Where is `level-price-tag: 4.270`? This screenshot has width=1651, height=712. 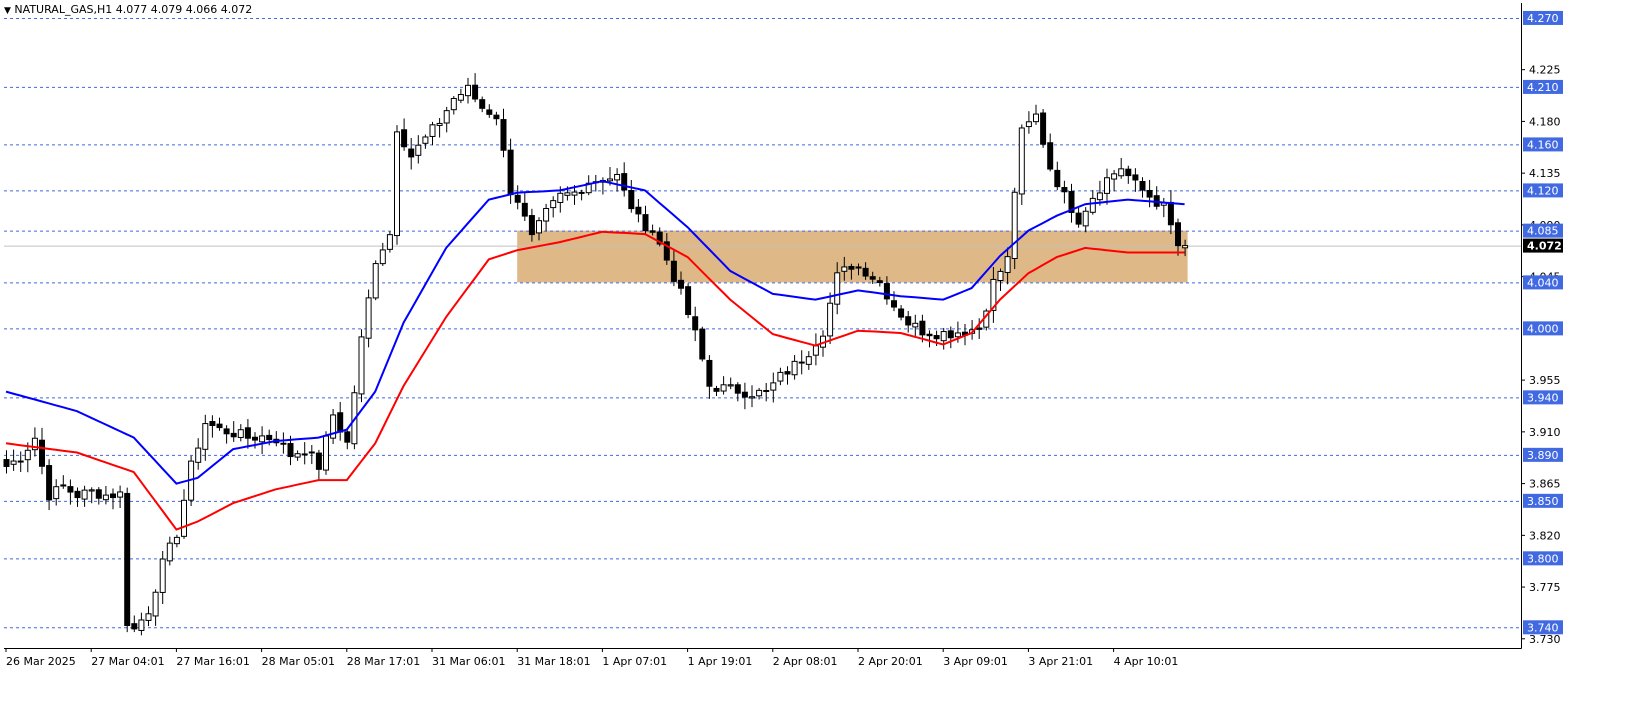
level-price-tag: 4.270 is located at coordinates (1543, 17).